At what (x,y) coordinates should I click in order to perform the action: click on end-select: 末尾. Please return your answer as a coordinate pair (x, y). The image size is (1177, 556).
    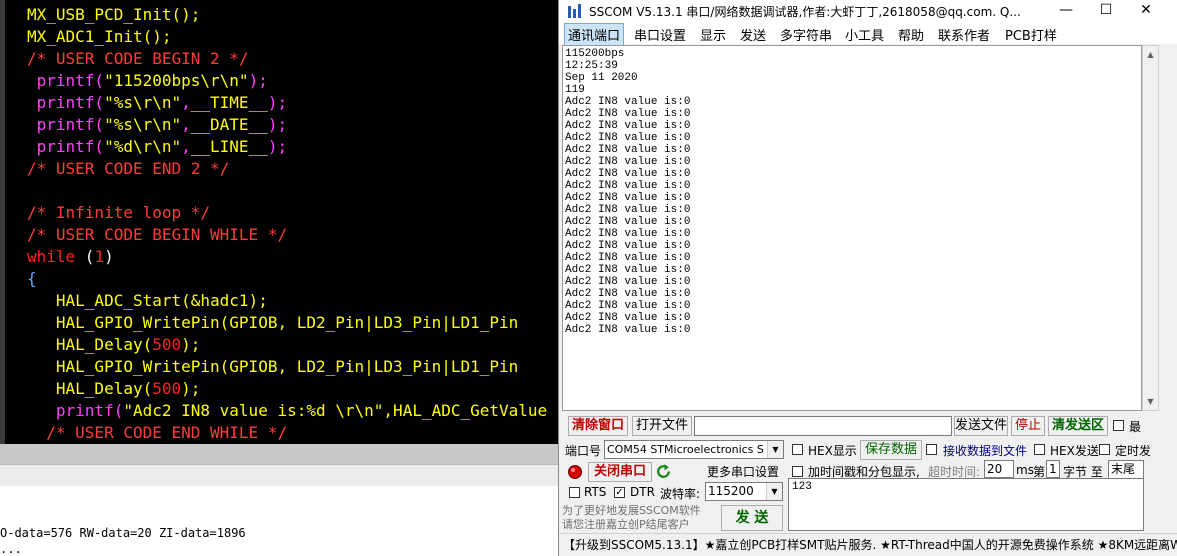
    Looking at the image, I should click on (1126, 469).